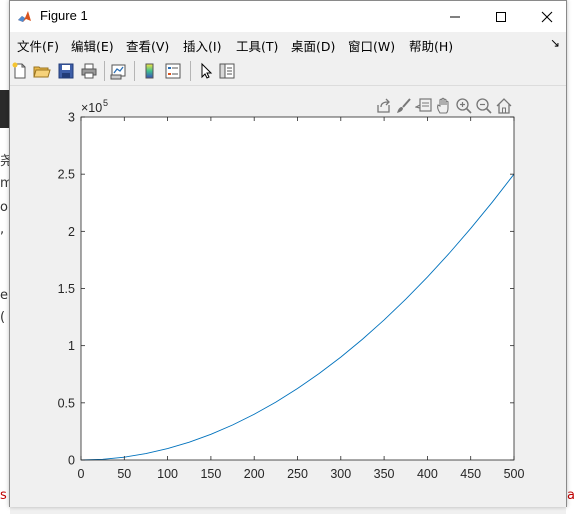  I want to click on y-tick-label: 2, so click(71, 232).